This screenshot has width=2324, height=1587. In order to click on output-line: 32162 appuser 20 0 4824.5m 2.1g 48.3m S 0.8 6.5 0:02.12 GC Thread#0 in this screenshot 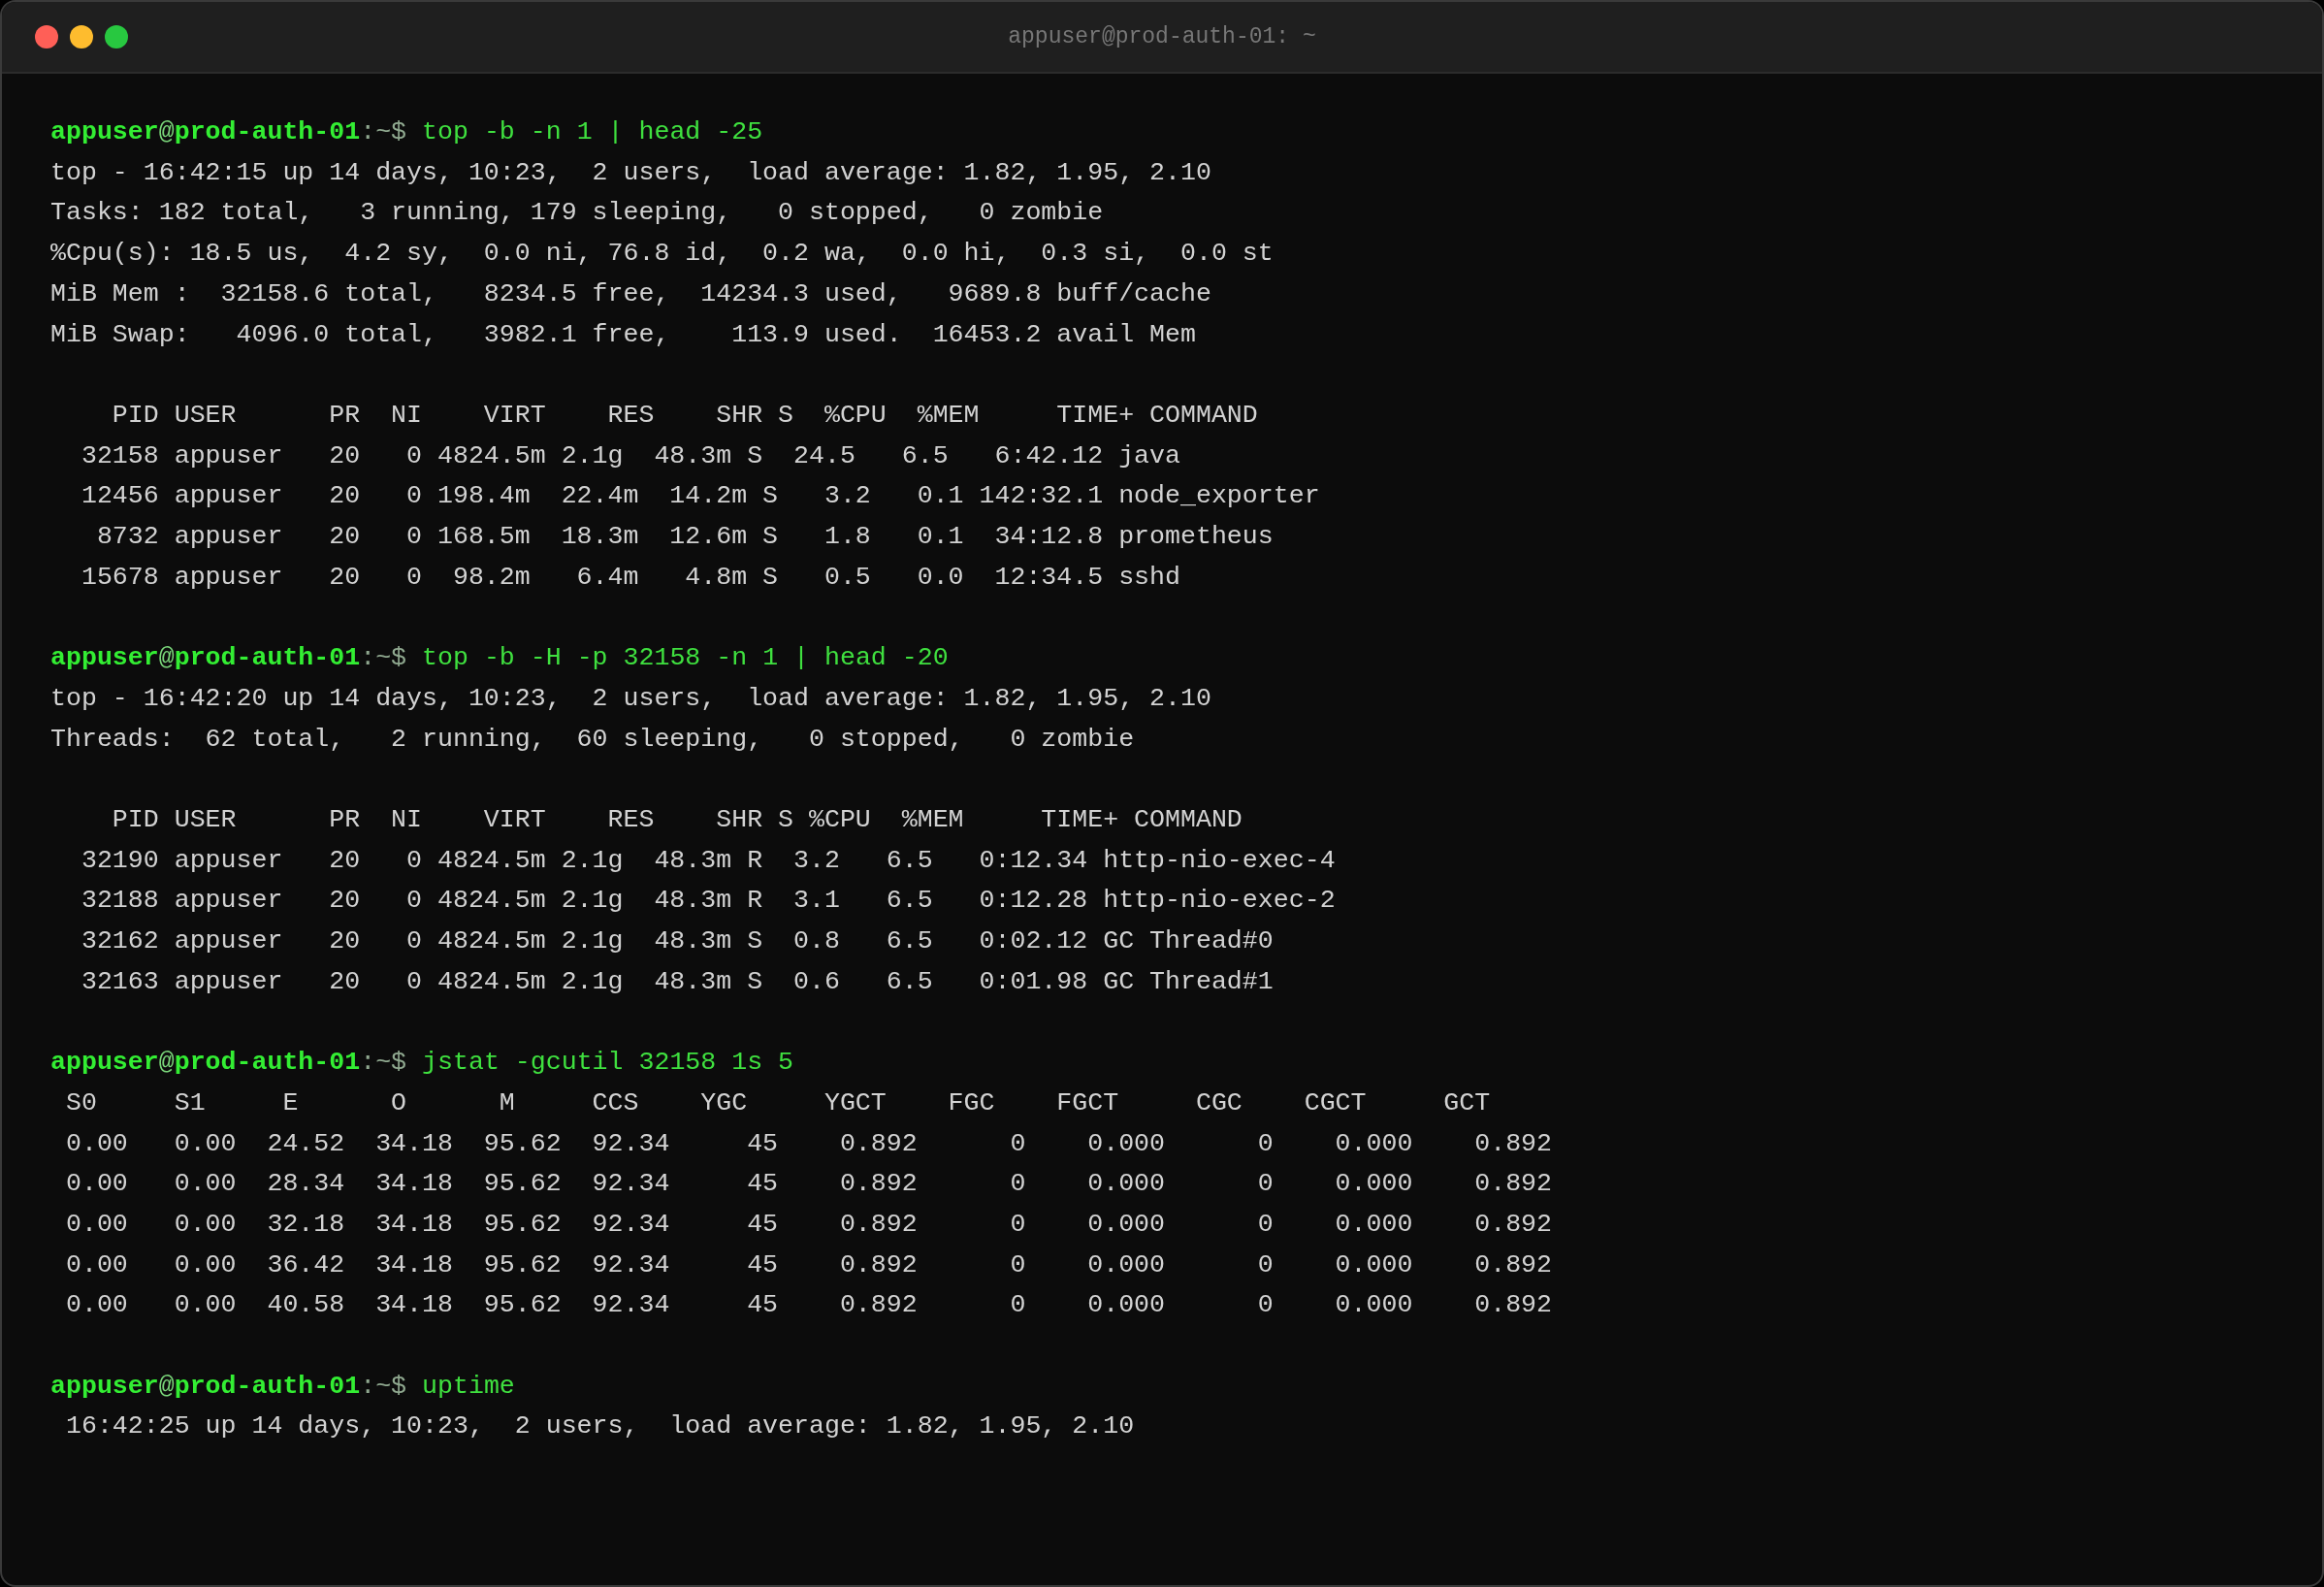, I will do `click(677, 941)`.